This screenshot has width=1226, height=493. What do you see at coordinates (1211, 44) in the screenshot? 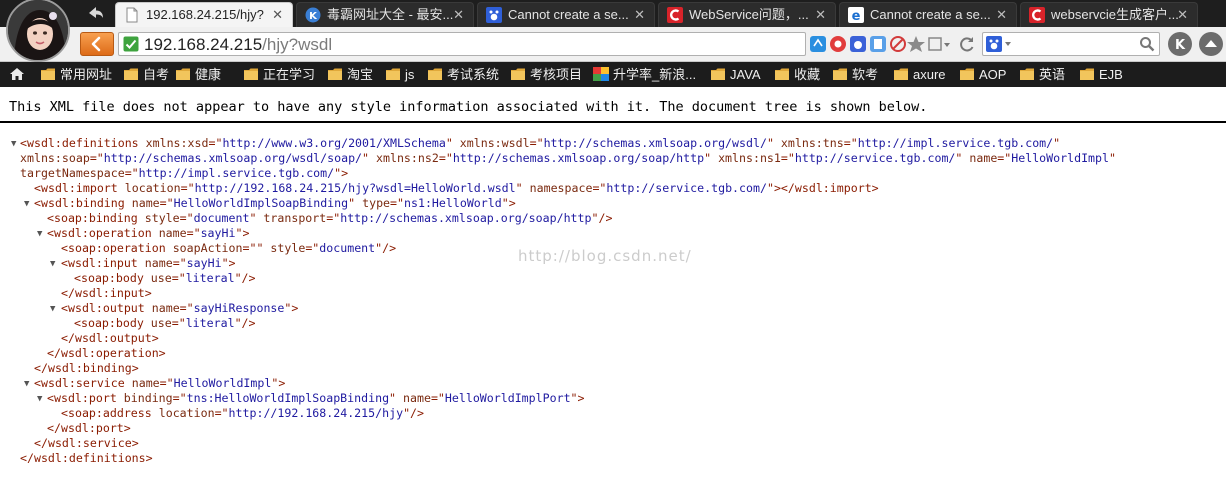
I see `browser-menu-button` at bounding box center [1211, 44].